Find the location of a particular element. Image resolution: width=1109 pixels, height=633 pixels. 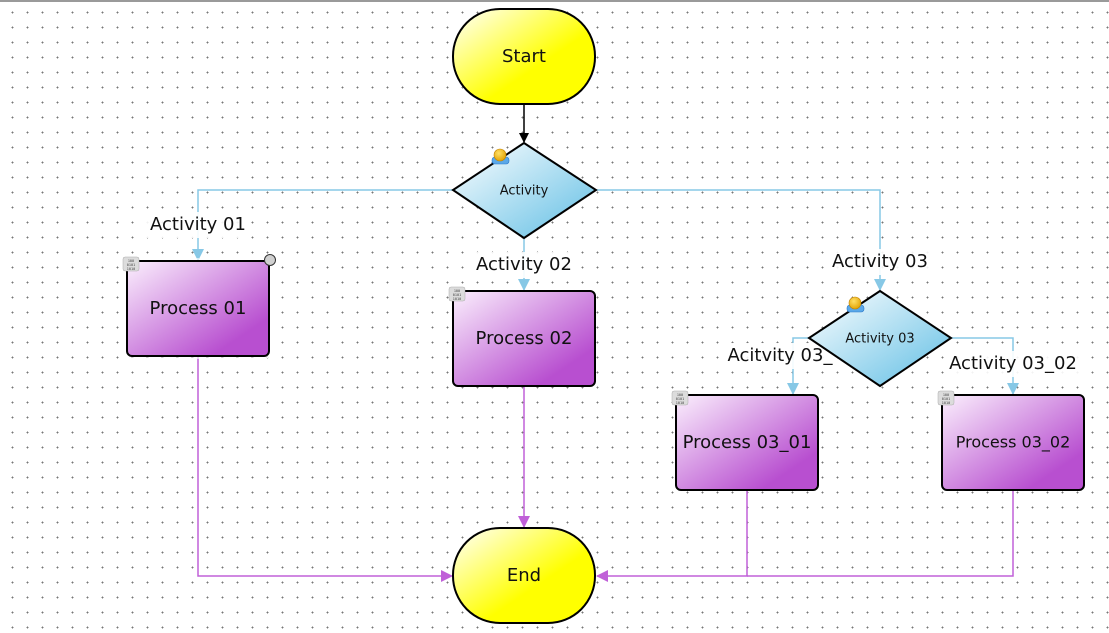

node-activity-decision: Activity is located at coordinates (524, 190).